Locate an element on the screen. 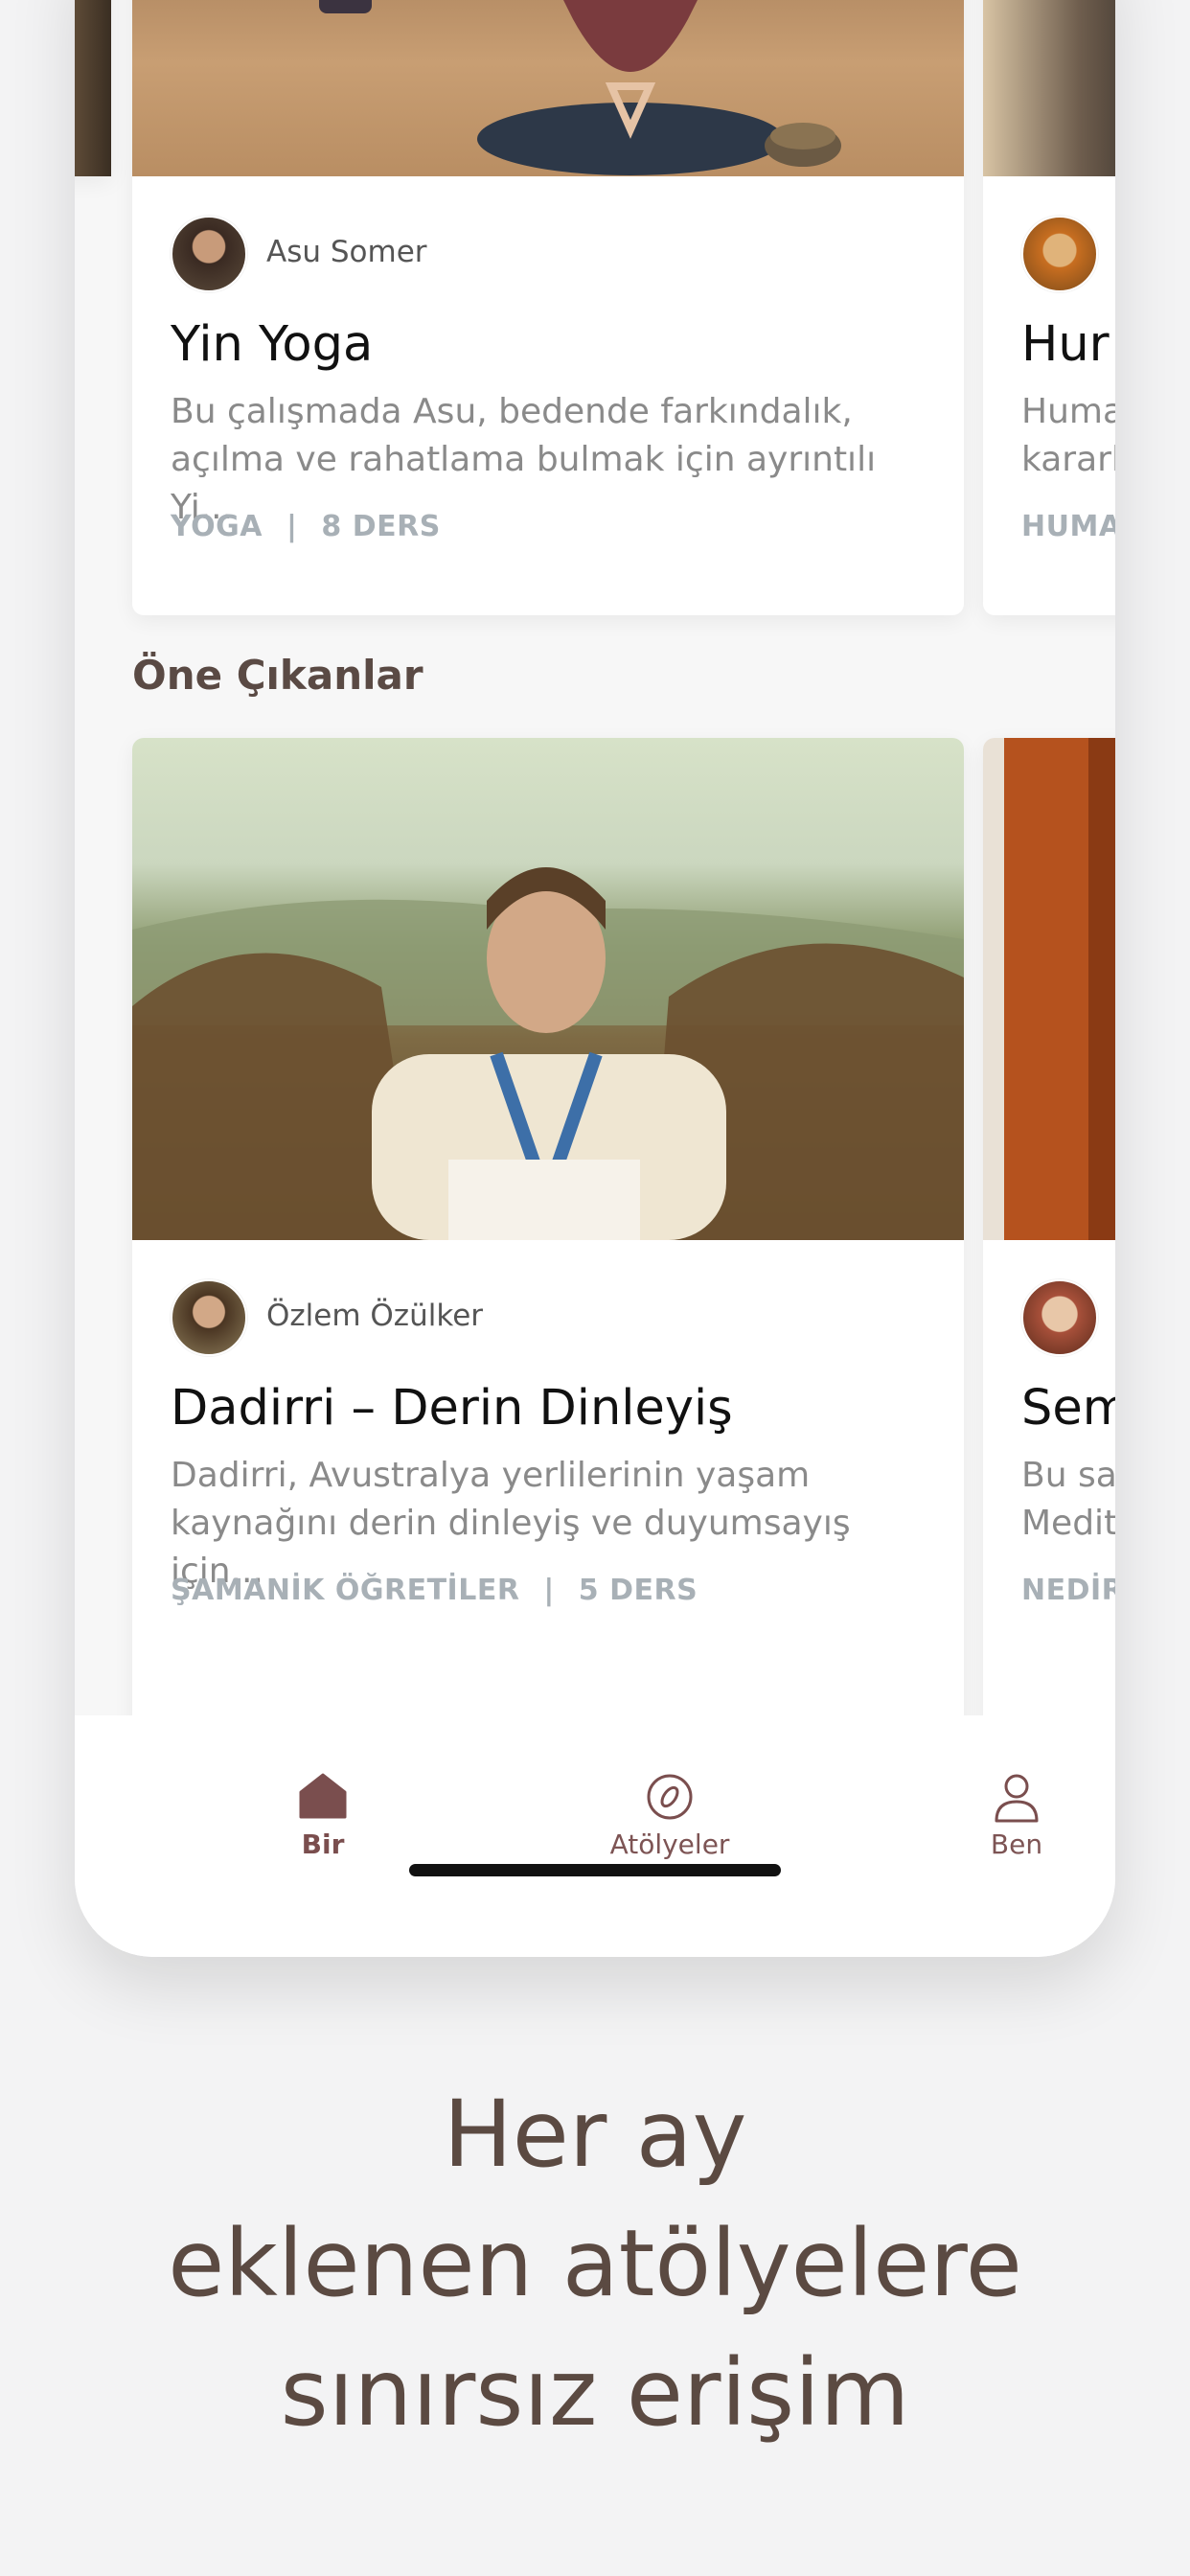 This screenshot has width=1190, height=2576. description-line: Huma is located at coordinates (1068, 411).